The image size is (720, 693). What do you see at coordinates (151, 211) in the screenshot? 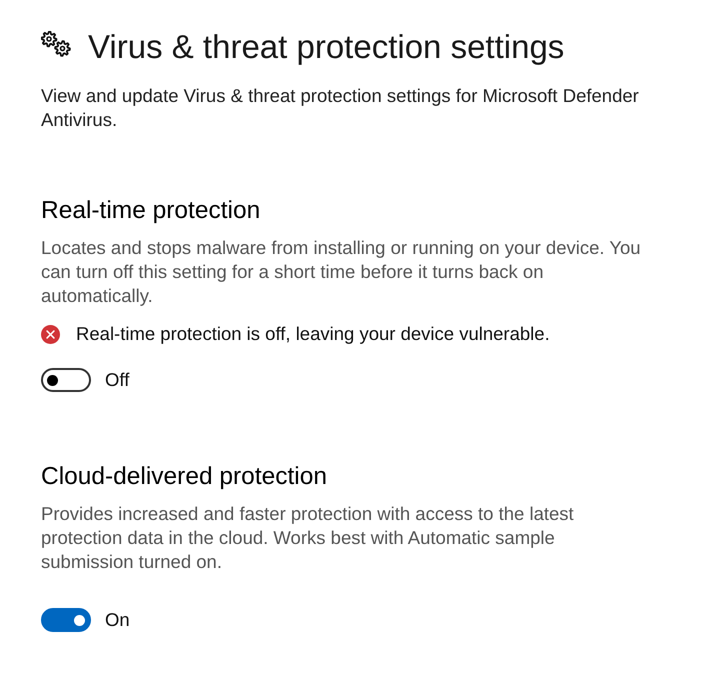
I see `section-heading: Real-time protection` at bounding box center [151, 211].